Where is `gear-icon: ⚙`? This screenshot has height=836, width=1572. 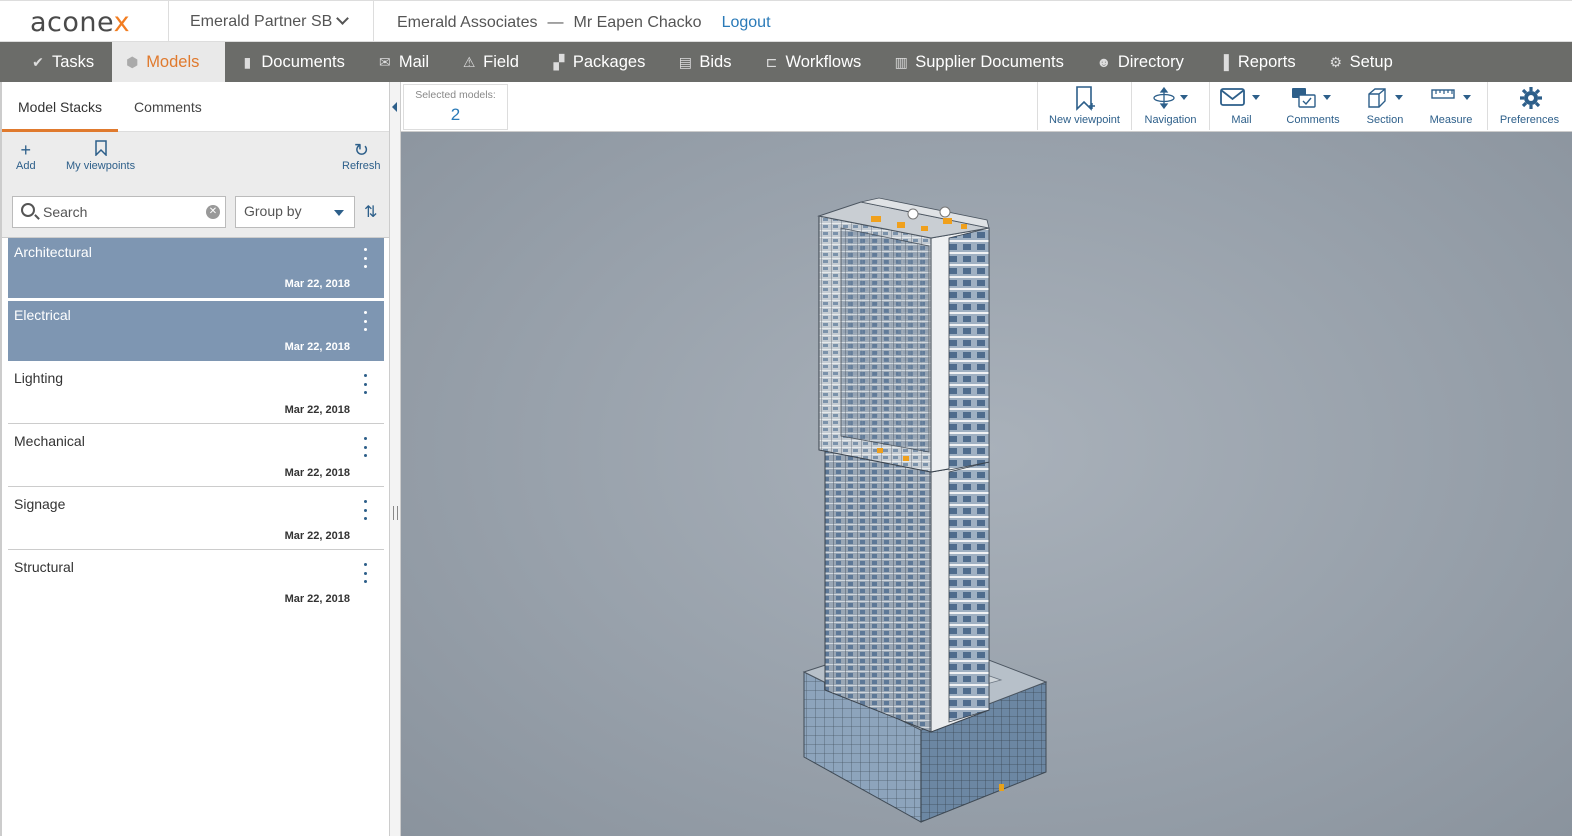
gear-icon: ⚙ is located at coordinates (1335, 61).